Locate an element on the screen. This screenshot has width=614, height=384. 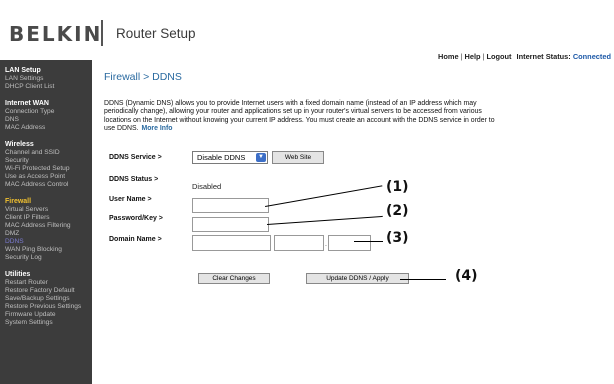
sidebar-item: Save/Backup Settings is located at coordinates (46, 299).